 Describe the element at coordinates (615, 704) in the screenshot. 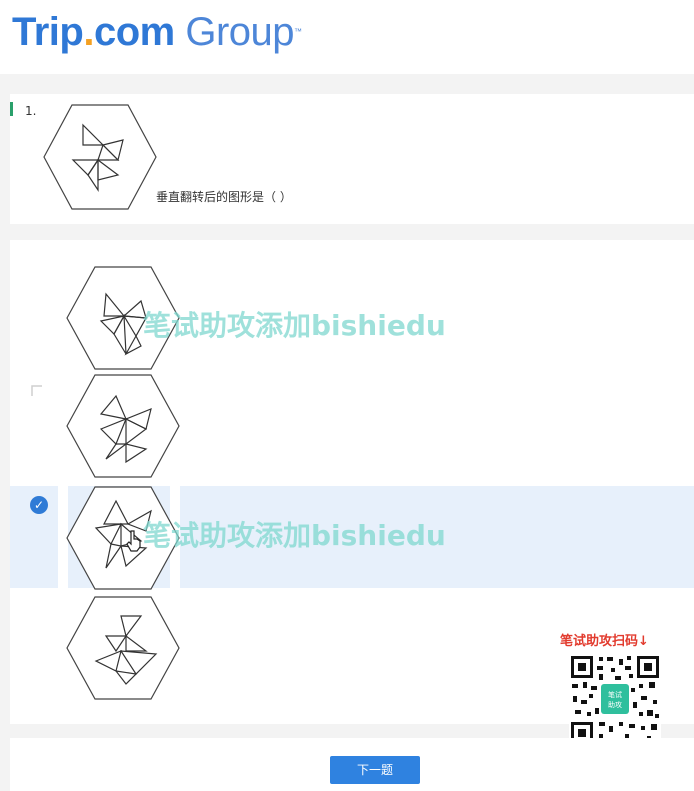

I see `svg-text: 助攻` at that location.